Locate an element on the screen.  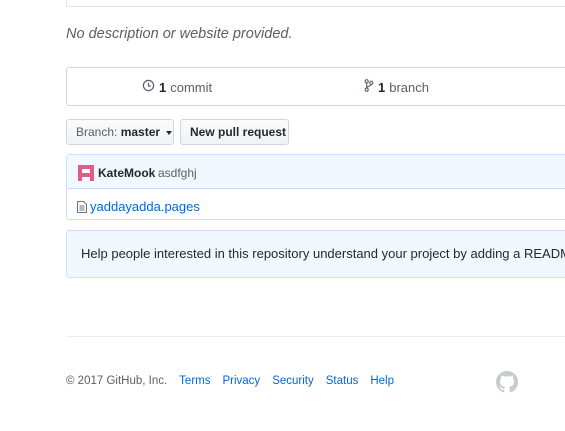
footer-link-status: Status is located at coordinates (342, 381).